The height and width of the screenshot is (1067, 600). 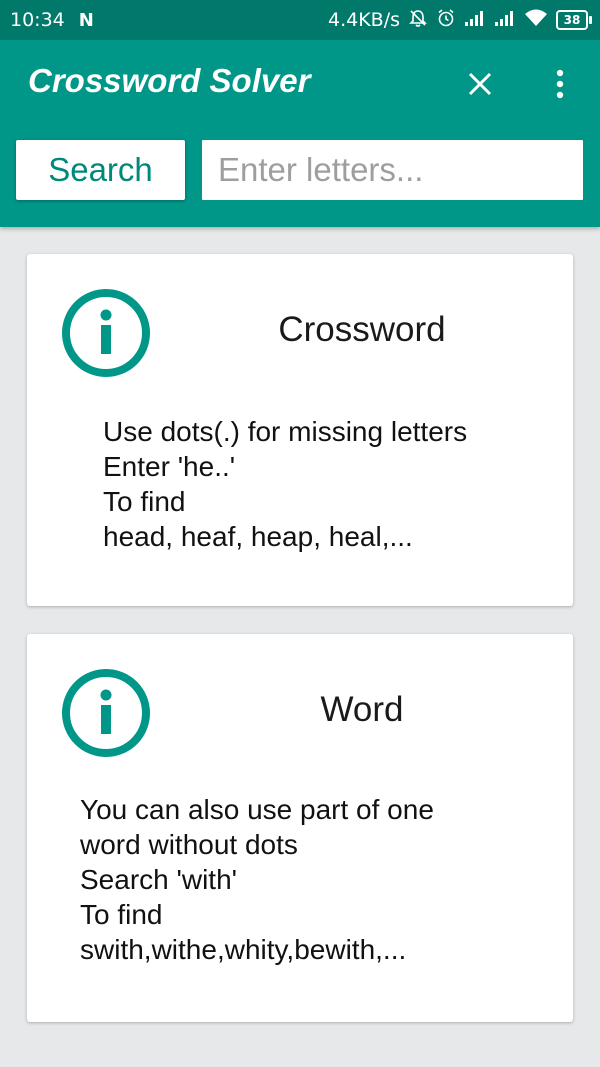 I want to click on card-line: Enter 'he..', so click(x=169, y=466).